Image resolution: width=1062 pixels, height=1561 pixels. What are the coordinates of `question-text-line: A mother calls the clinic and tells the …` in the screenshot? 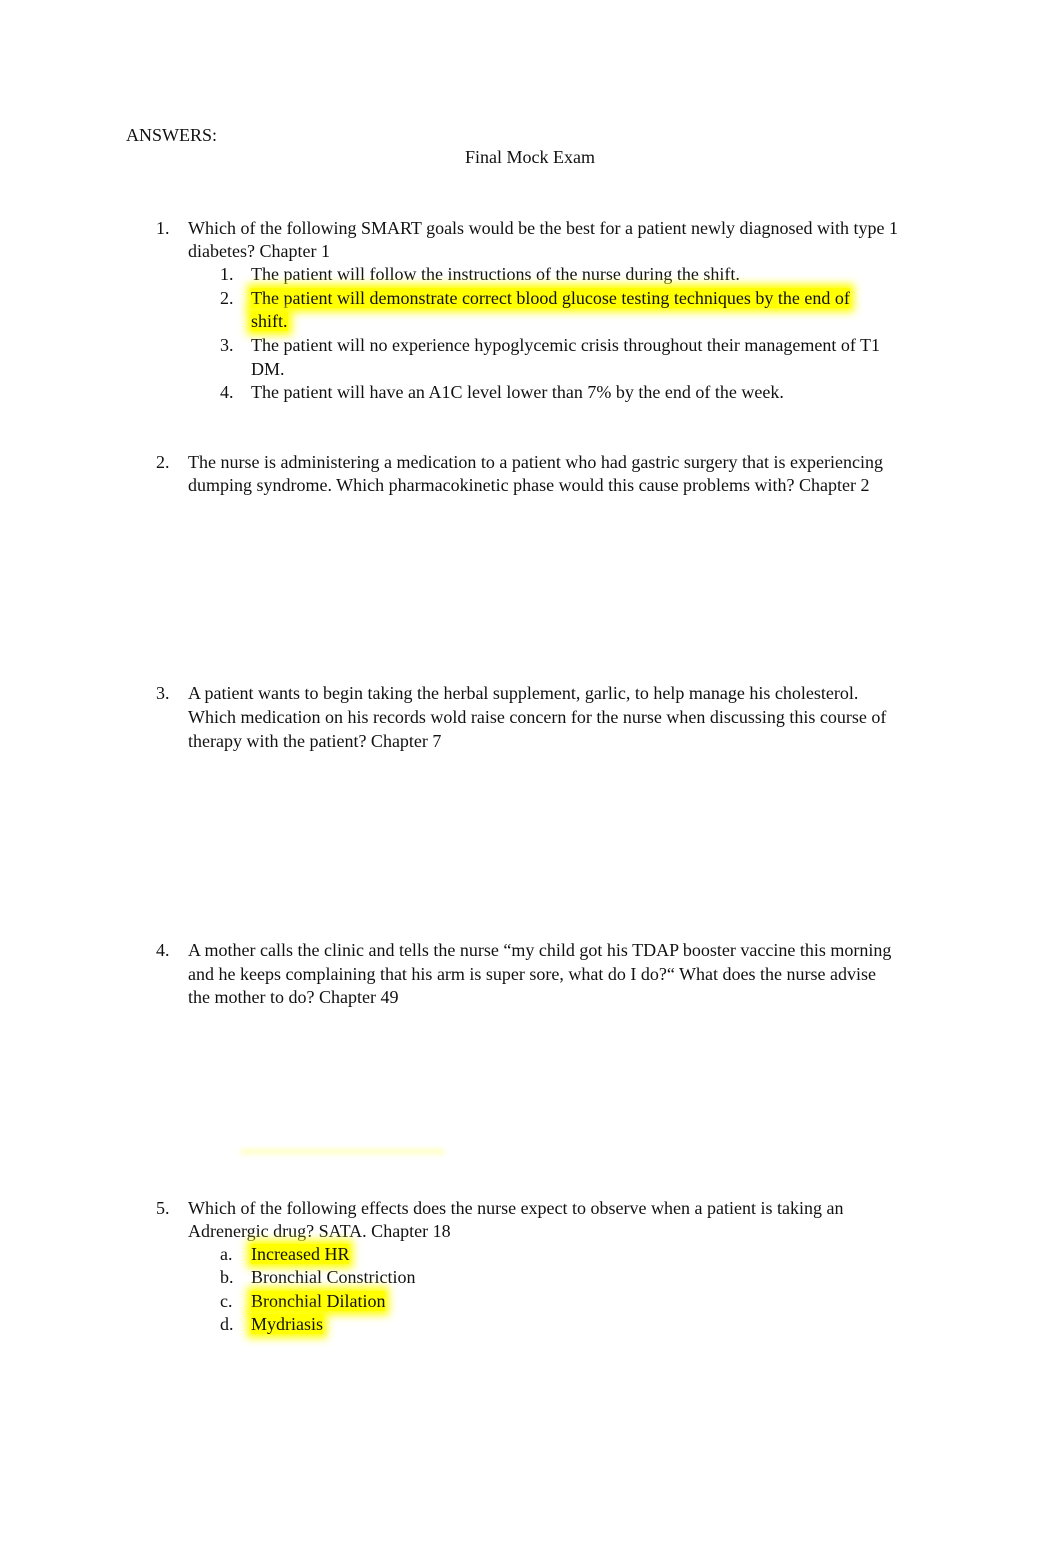 It's located at (540, 950).